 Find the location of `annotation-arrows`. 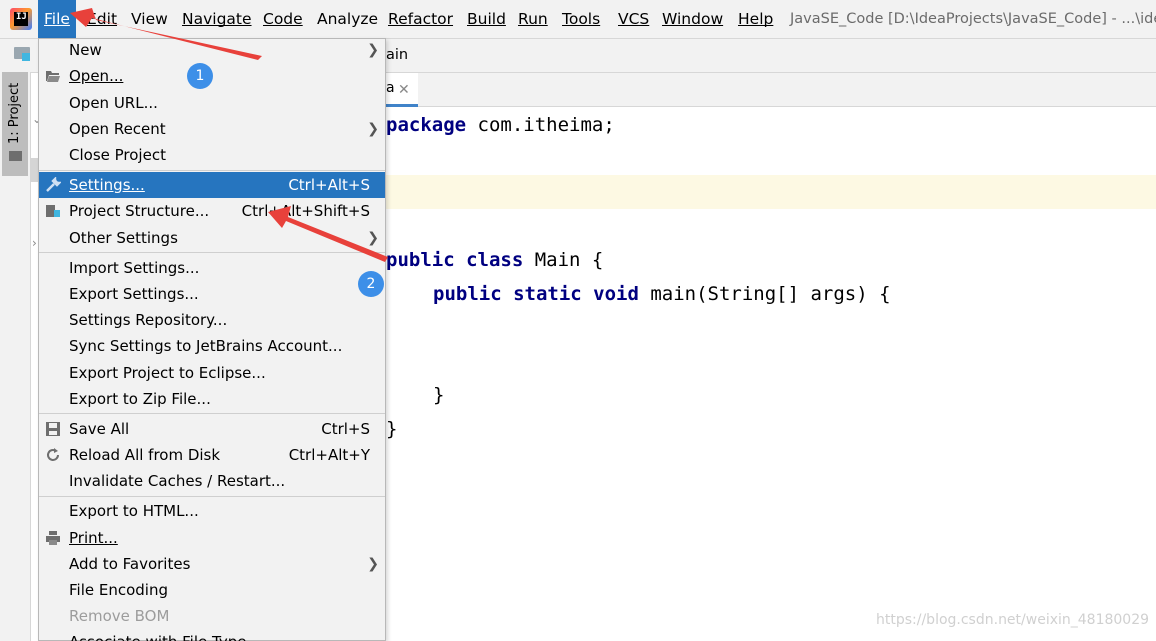

annotation-arrows is located at coordinates (229, 135).